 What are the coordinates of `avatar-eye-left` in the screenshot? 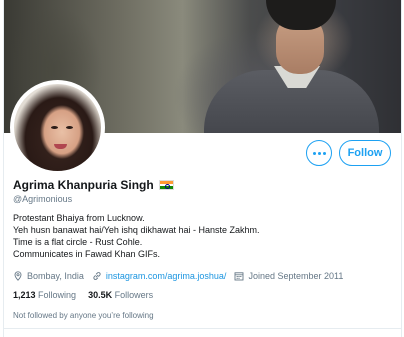 It's located at (54, 127).